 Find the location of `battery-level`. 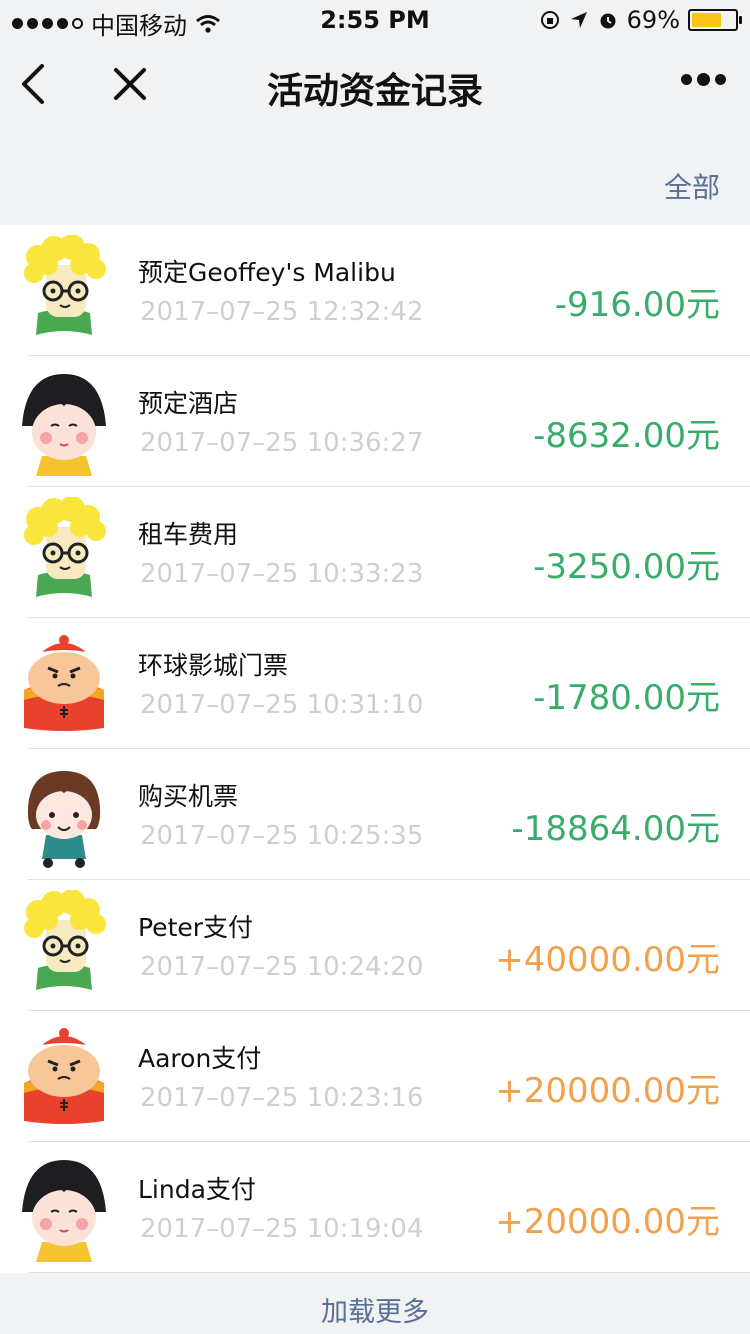

battery-level is located at coordinates (706, 20).